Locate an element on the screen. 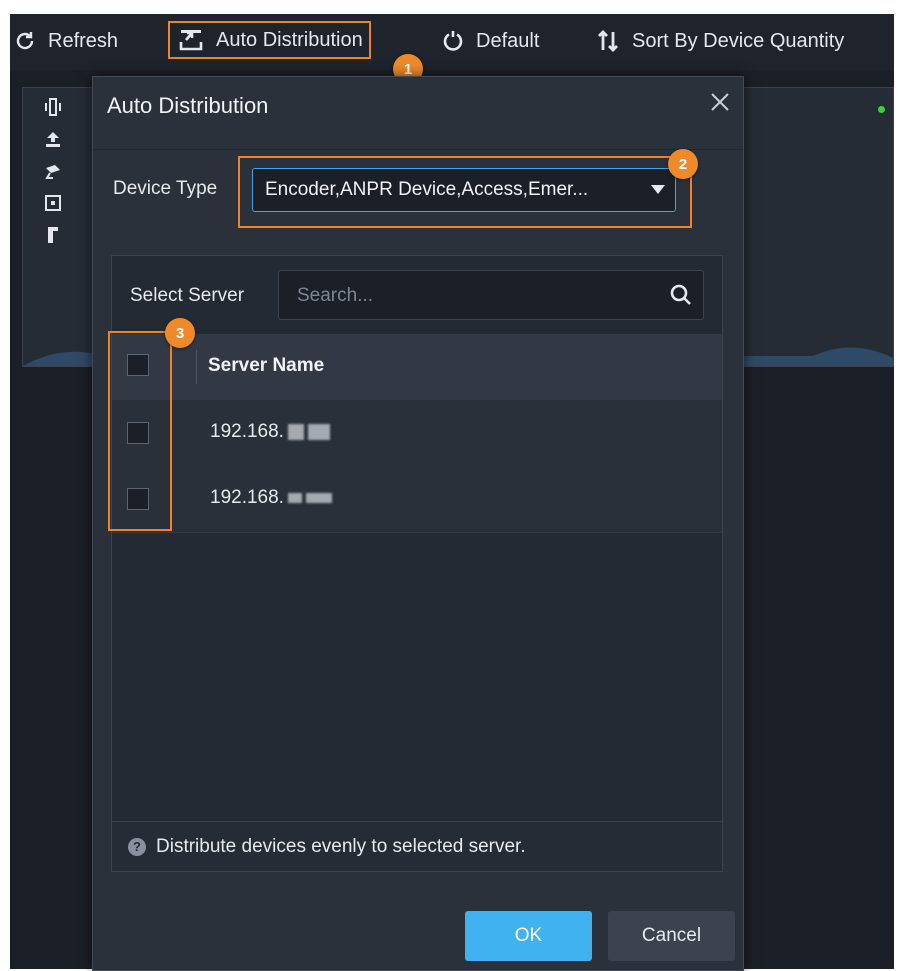 The height and width of the screenshot is (971, 904). side-icon-strip is located at coordinates (53, 178).